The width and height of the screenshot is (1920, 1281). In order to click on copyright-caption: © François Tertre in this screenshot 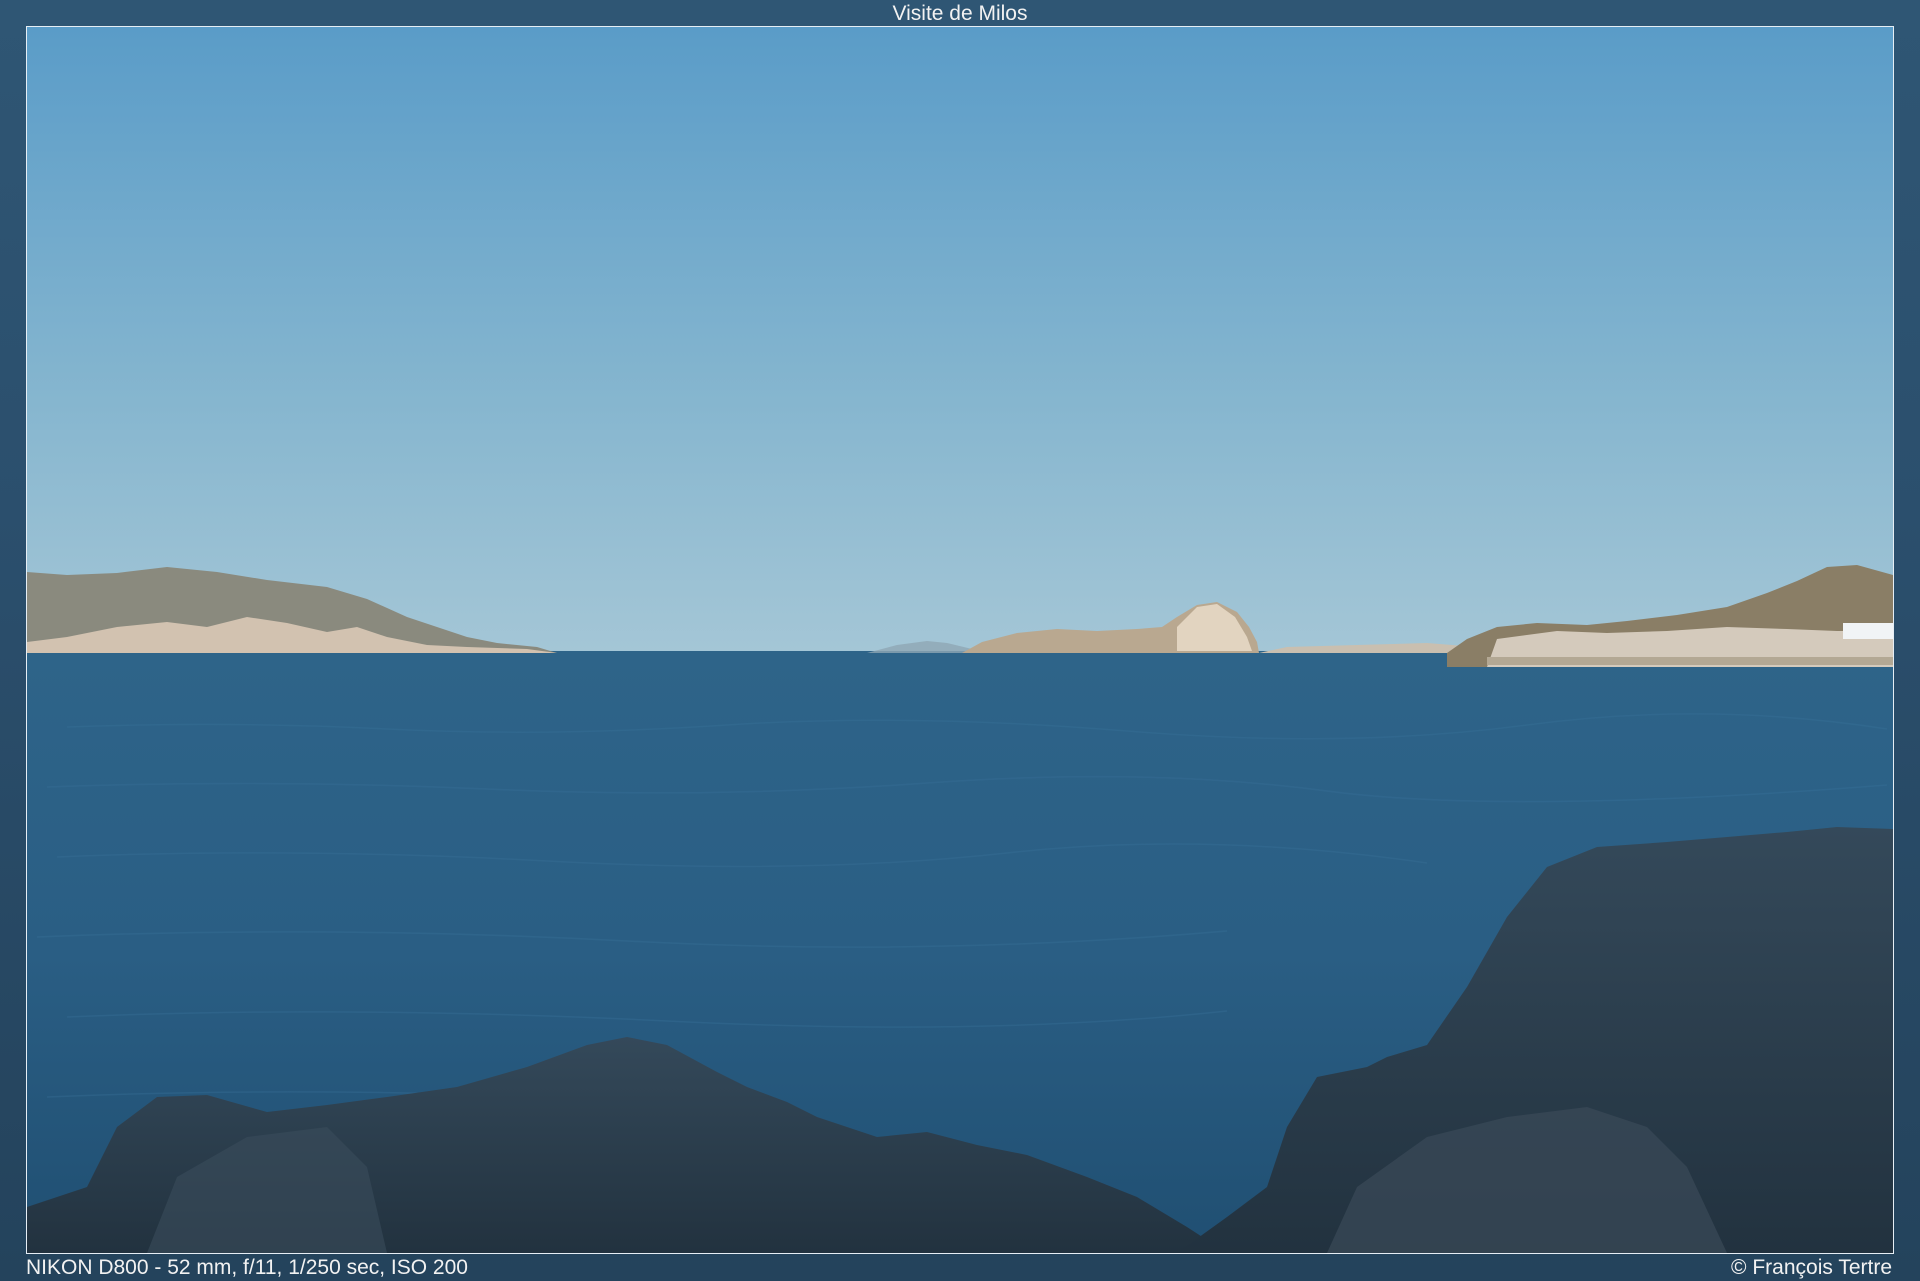, I will do `click(1811, 1267)`.